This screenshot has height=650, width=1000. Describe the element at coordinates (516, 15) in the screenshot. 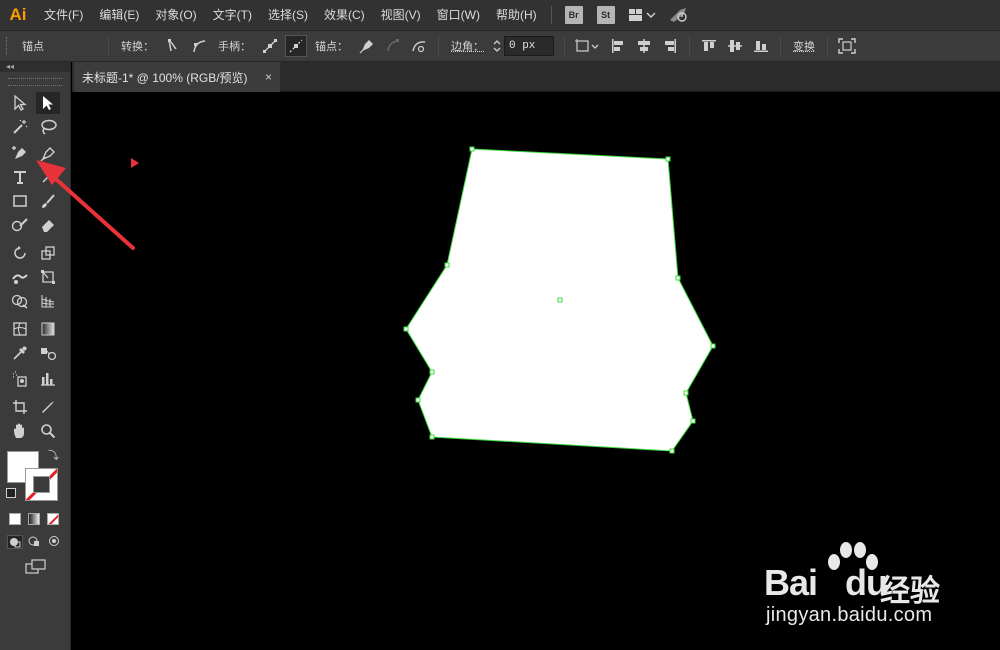

I see `menu-help: 帮助(H)` at that location.